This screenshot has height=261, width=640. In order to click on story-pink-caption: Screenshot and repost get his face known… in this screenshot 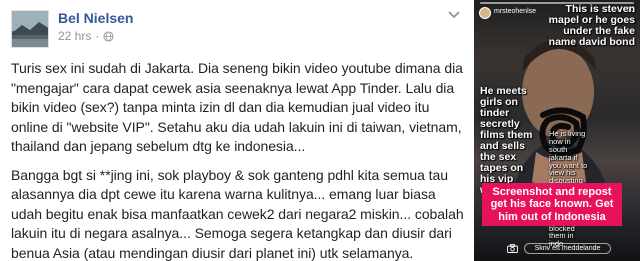, I will do `click(552, 204)`.